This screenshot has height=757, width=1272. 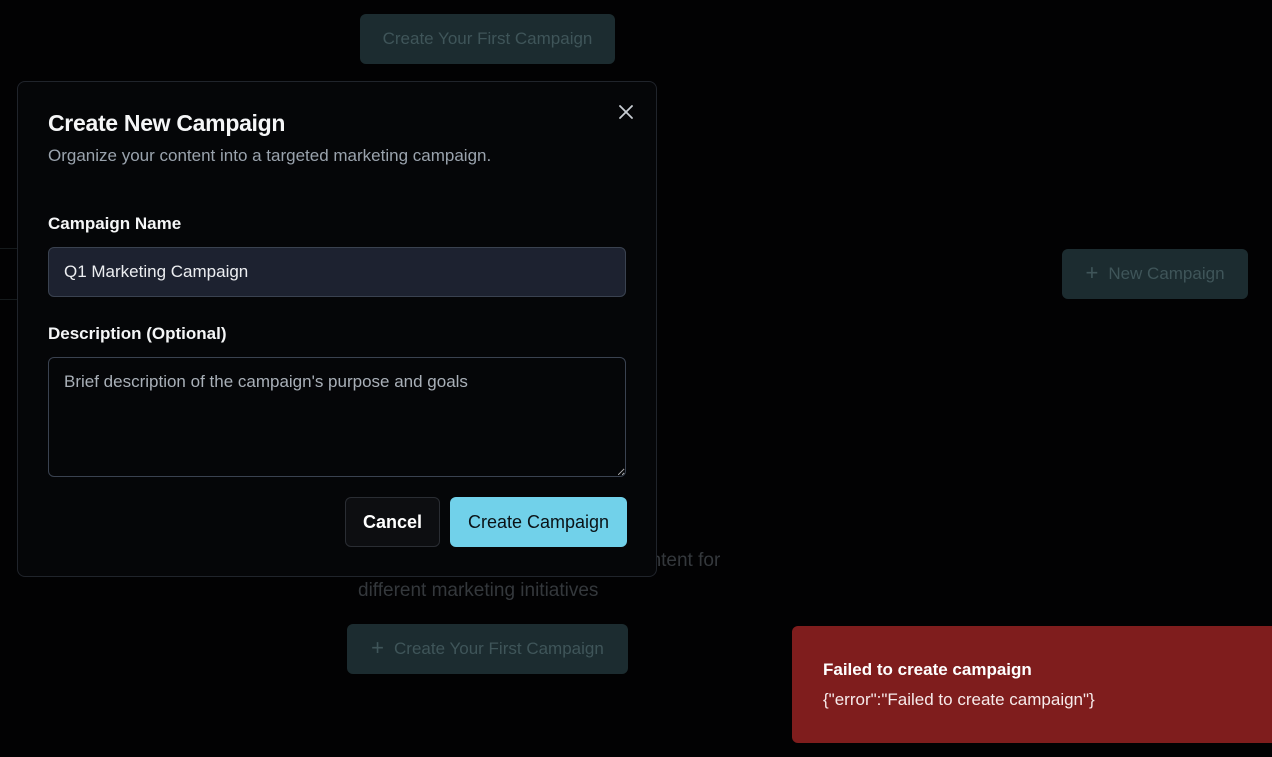 What do you see at coordinates (337, 272) in the screenshot?
I see `campaign-name-input` at bounding box center [337, 272].